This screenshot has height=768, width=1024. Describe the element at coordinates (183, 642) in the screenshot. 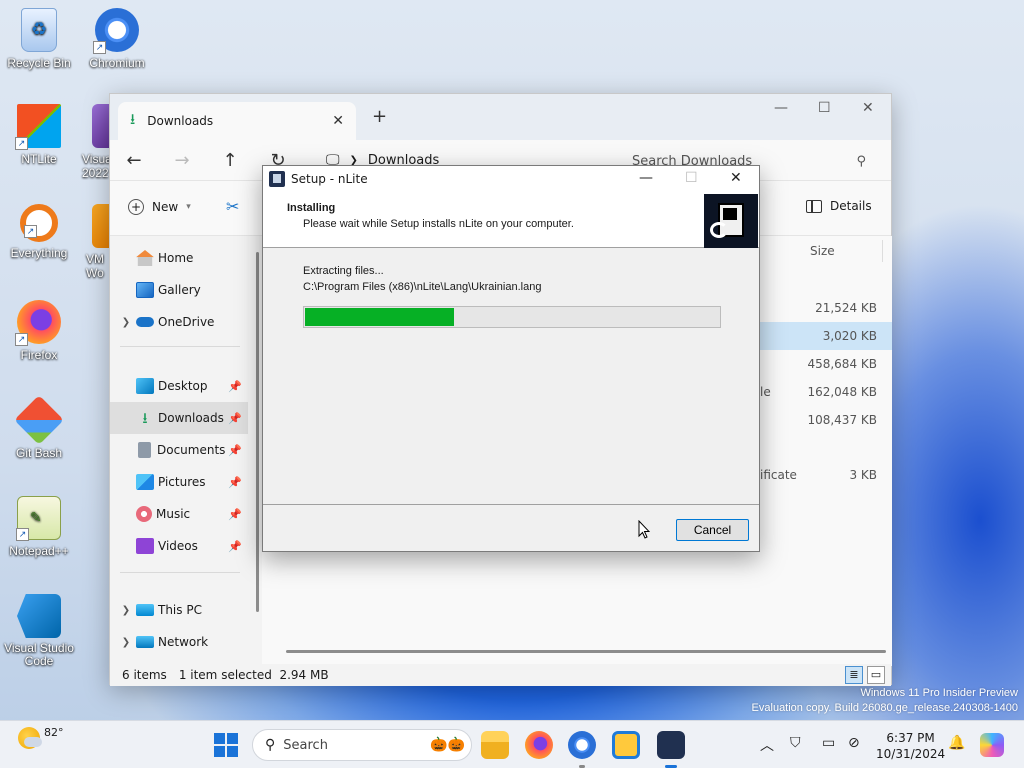

I see `sidebar-item-label: Network` at that location.